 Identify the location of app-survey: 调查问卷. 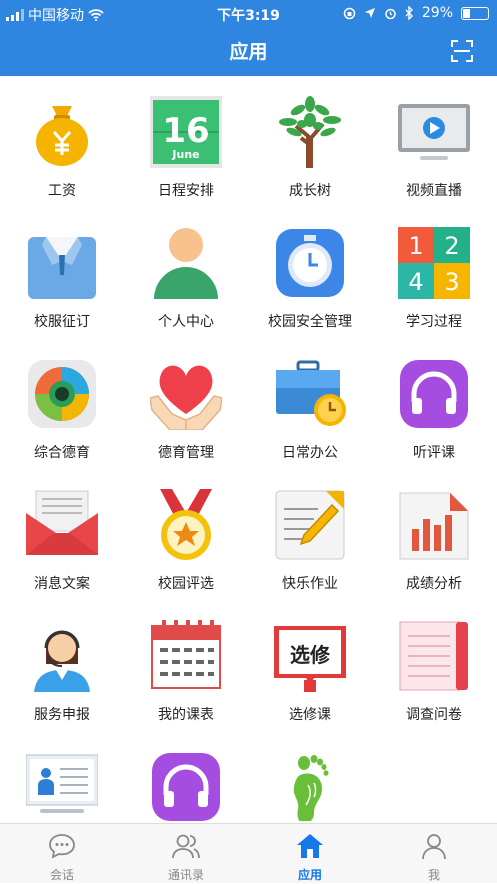
(434, 665).